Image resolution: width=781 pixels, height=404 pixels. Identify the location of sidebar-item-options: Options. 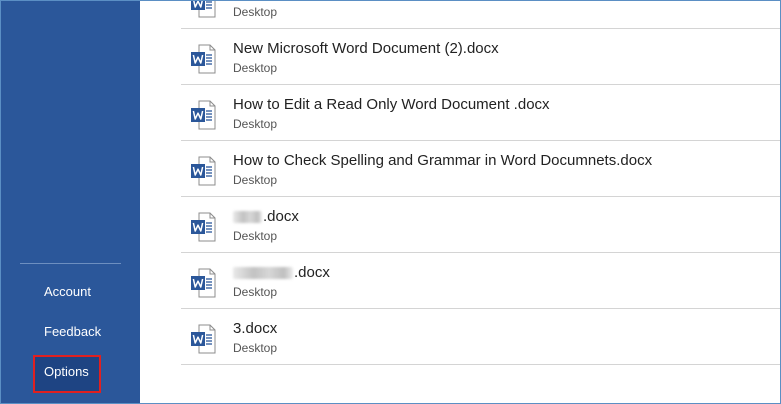
(66, 372).